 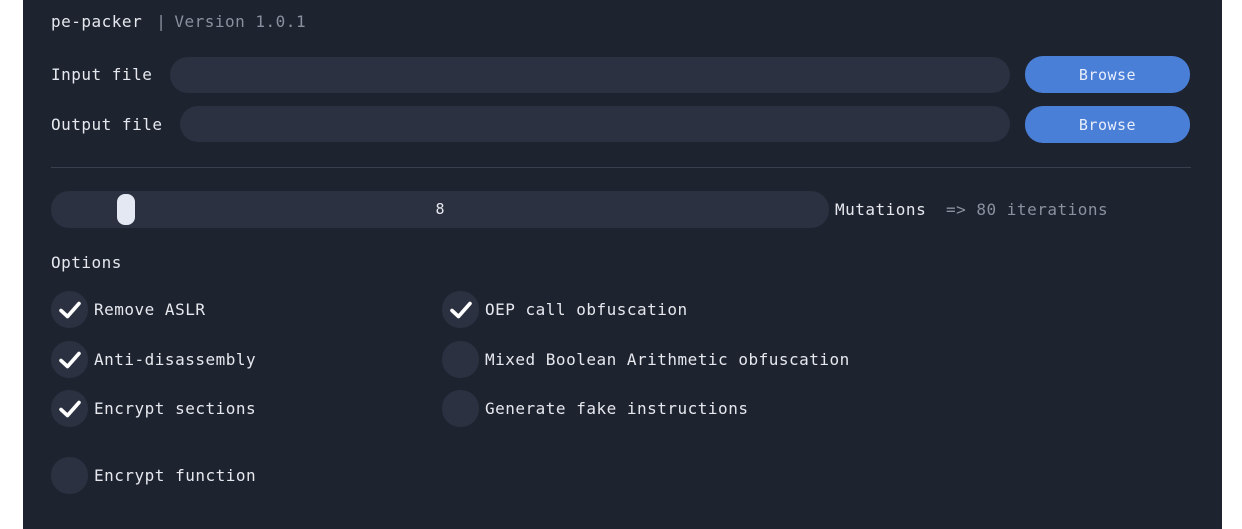 What do you see at coordinates (125, 209) in the screenshot?
I see `mutations-slider-thumb` at bounding box center [125, 209].